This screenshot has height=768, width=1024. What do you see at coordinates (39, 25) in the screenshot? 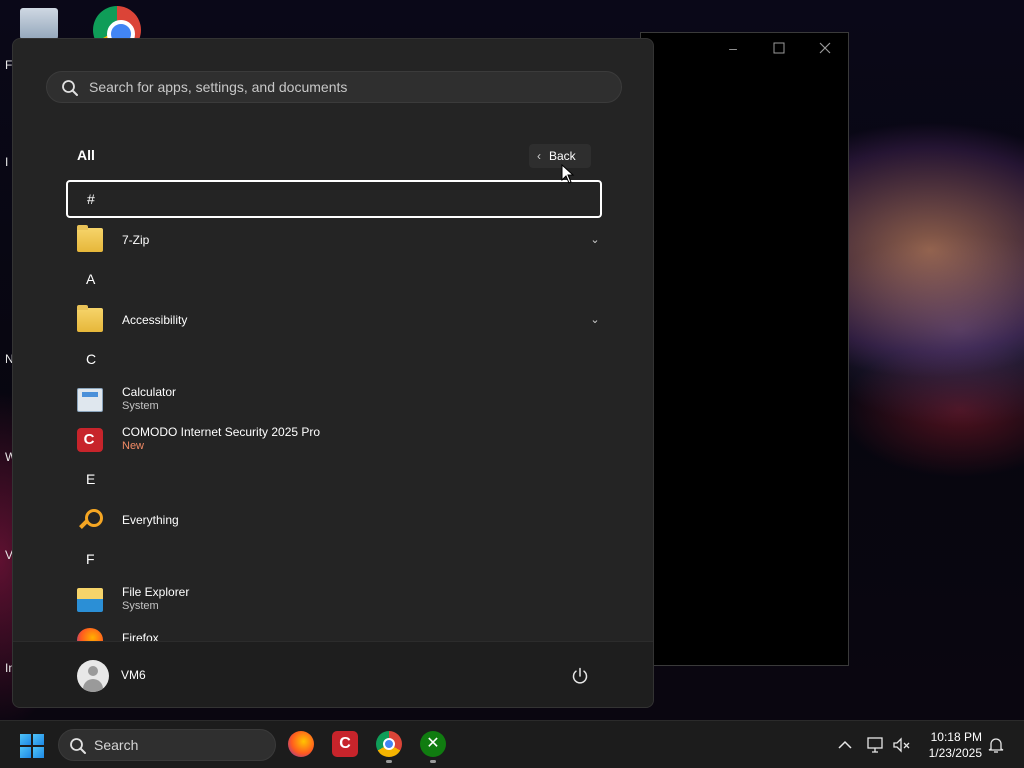
I see `recycle-bin-icon` at bounding box center [39, 25].